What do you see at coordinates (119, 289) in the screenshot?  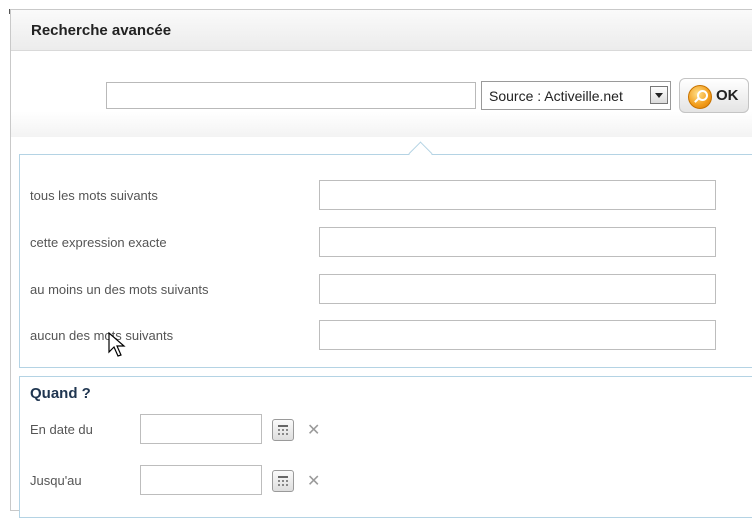 I see `any-words-label: au moins un des mots suivants` at bounding box center [119, 289].